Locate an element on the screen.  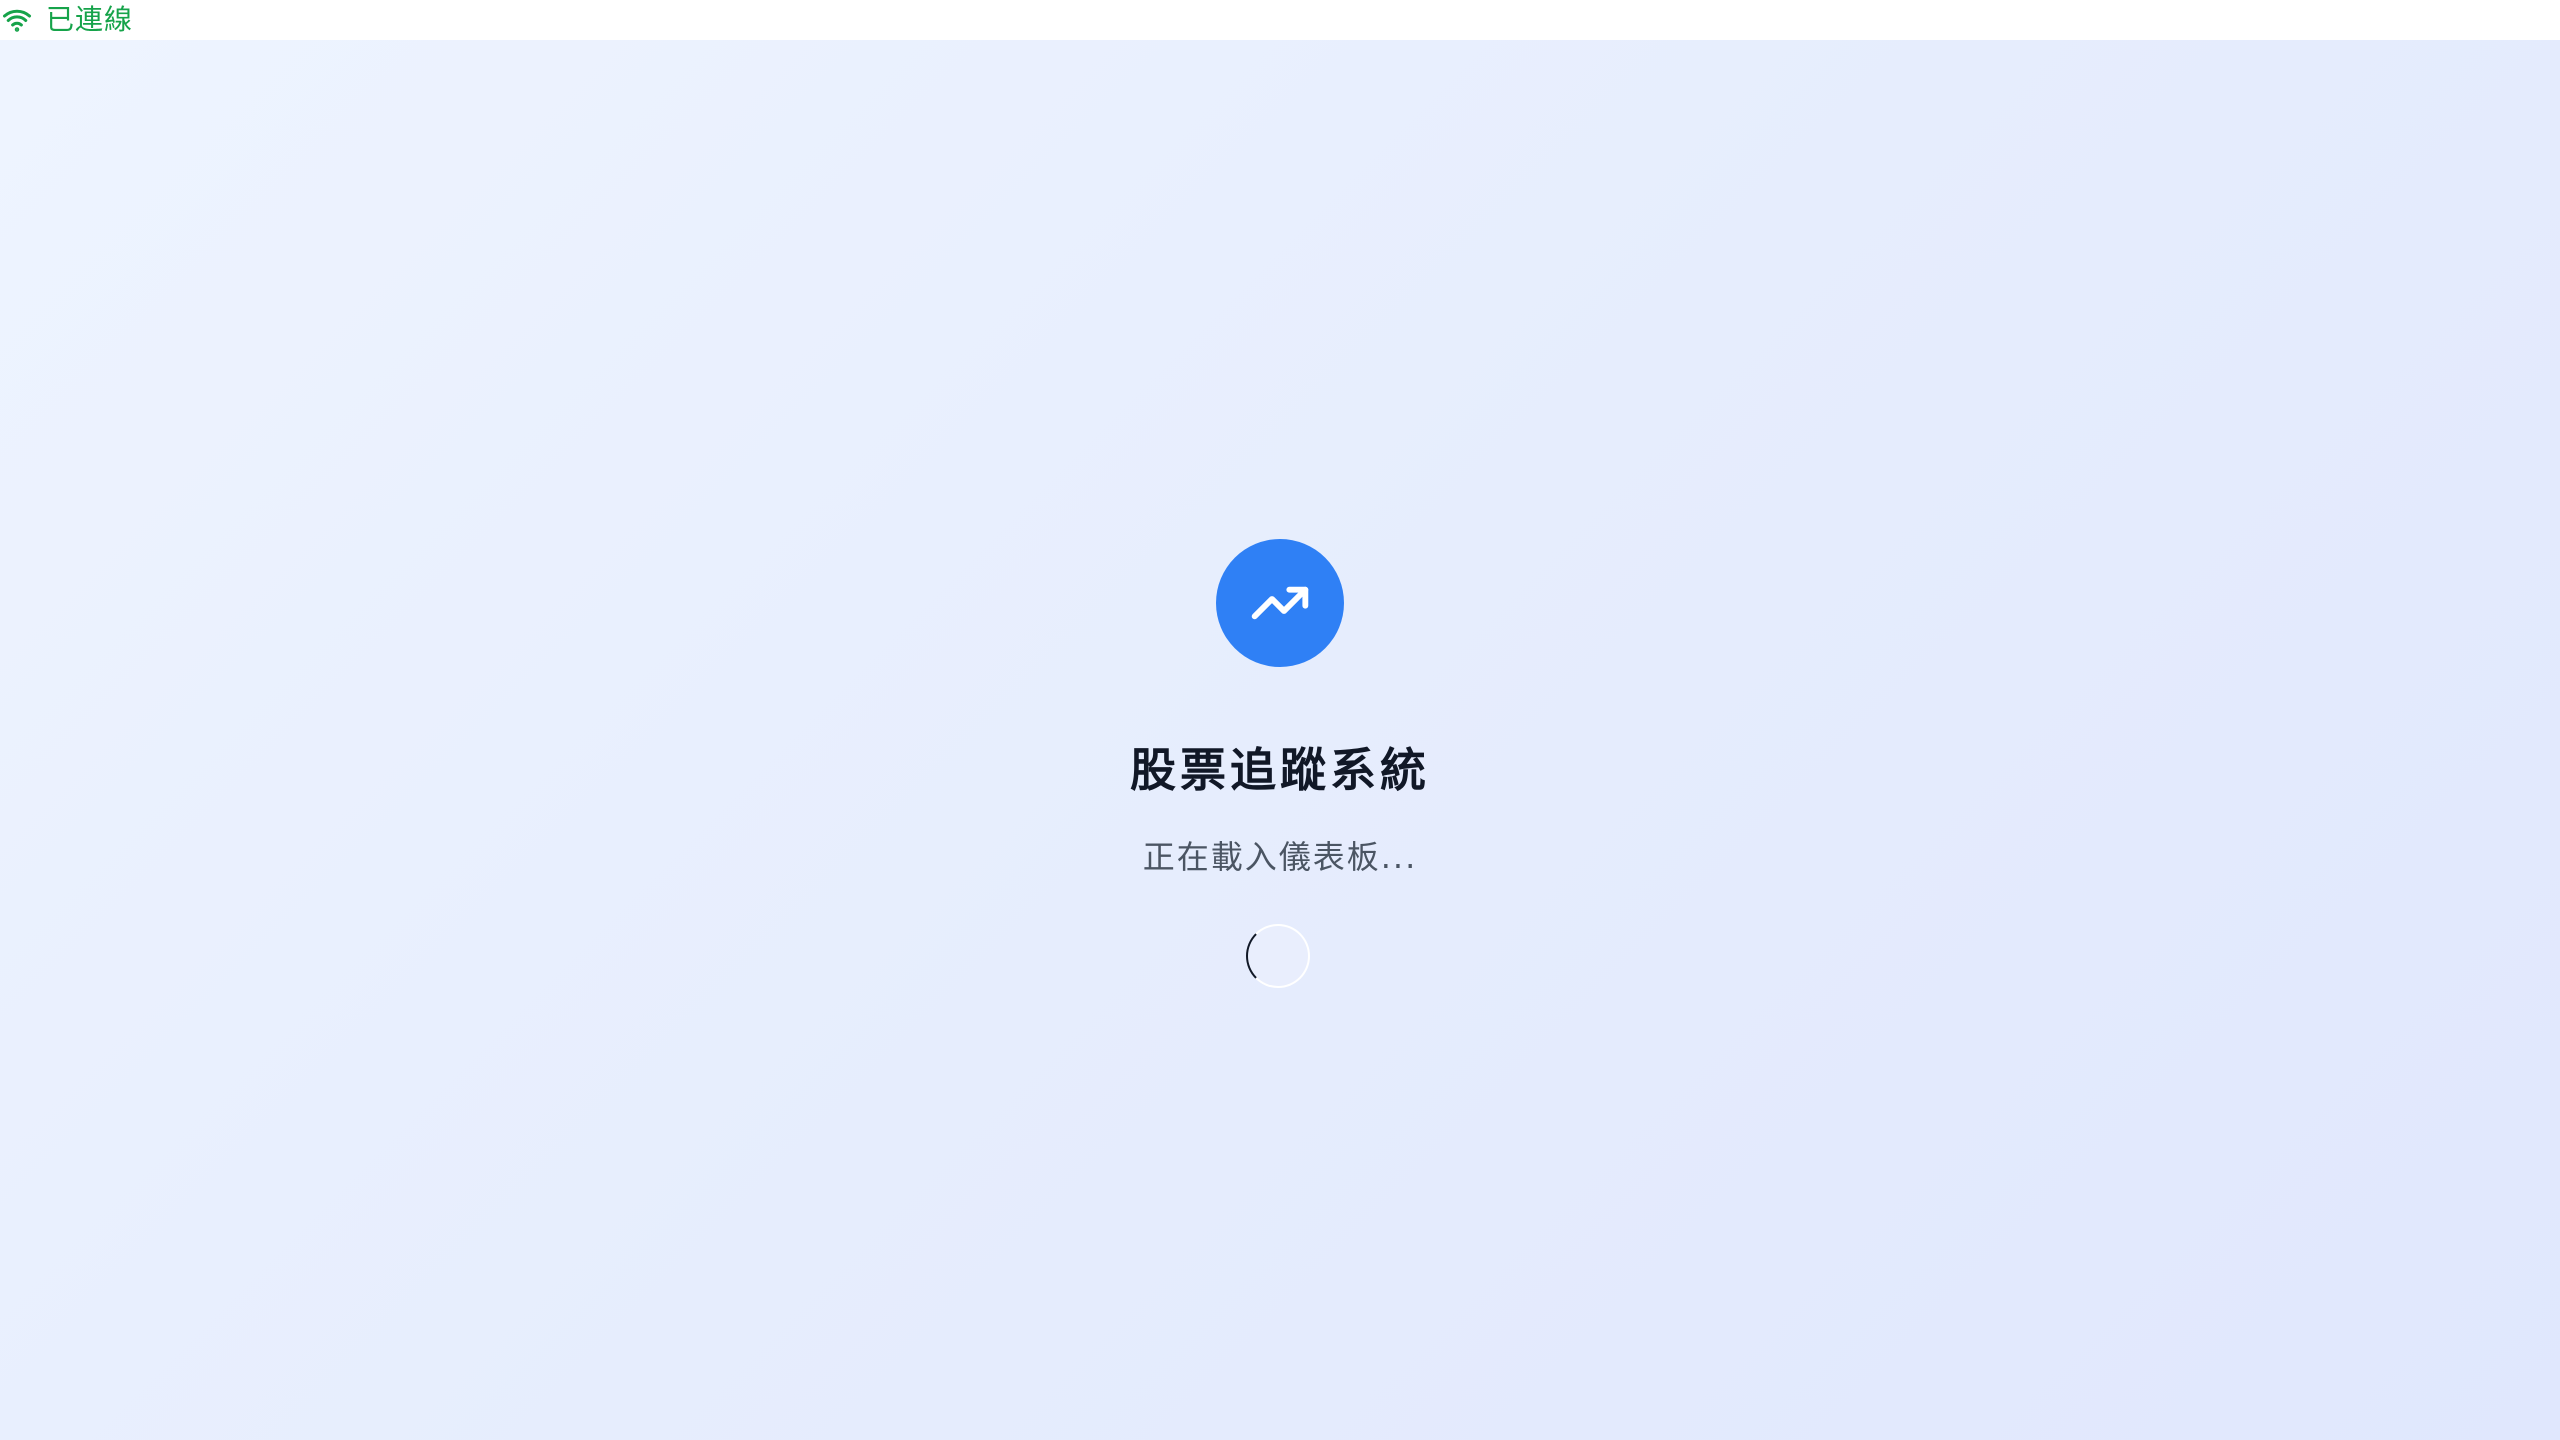
trending-up-icon is located at coordinates (1280, 603).